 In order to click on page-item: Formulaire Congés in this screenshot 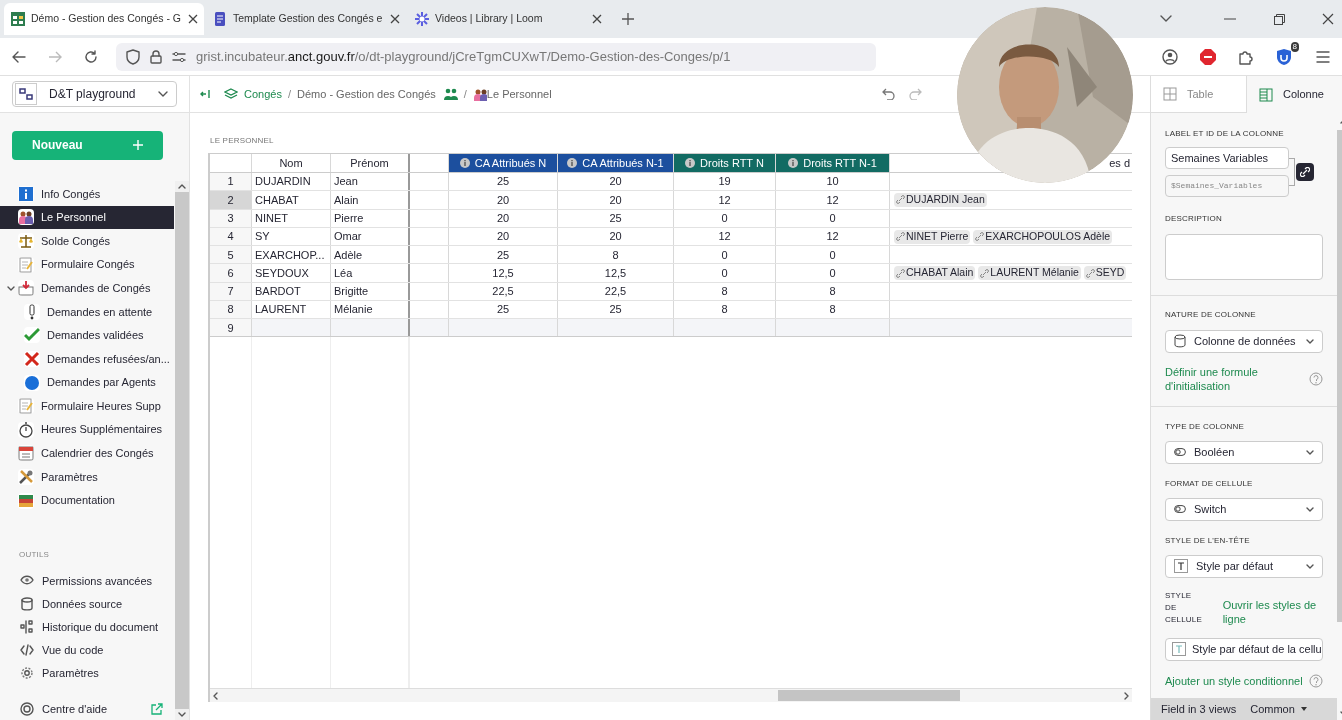, I will do `click(87, 264)`.